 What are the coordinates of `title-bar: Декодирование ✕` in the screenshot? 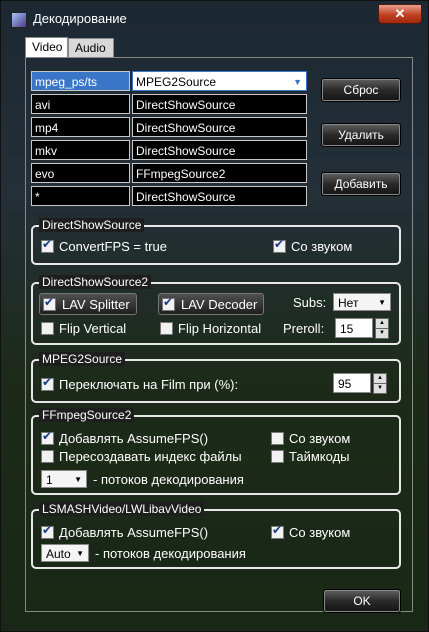 It's located at (214, 18).